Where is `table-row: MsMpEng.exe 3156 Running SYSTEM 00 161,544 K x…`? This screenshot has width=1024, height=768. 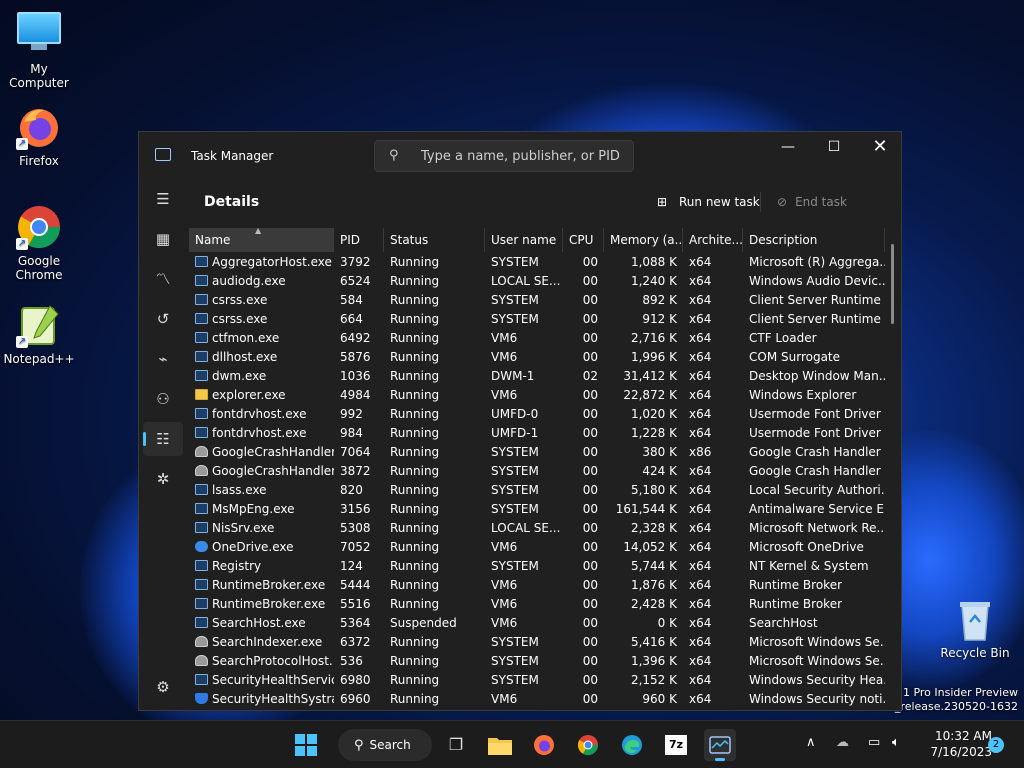
table-row: MsMpEng.exe 3156 Running SYSTEM 00 161,544 K x… is located at coordinates (537, 509).